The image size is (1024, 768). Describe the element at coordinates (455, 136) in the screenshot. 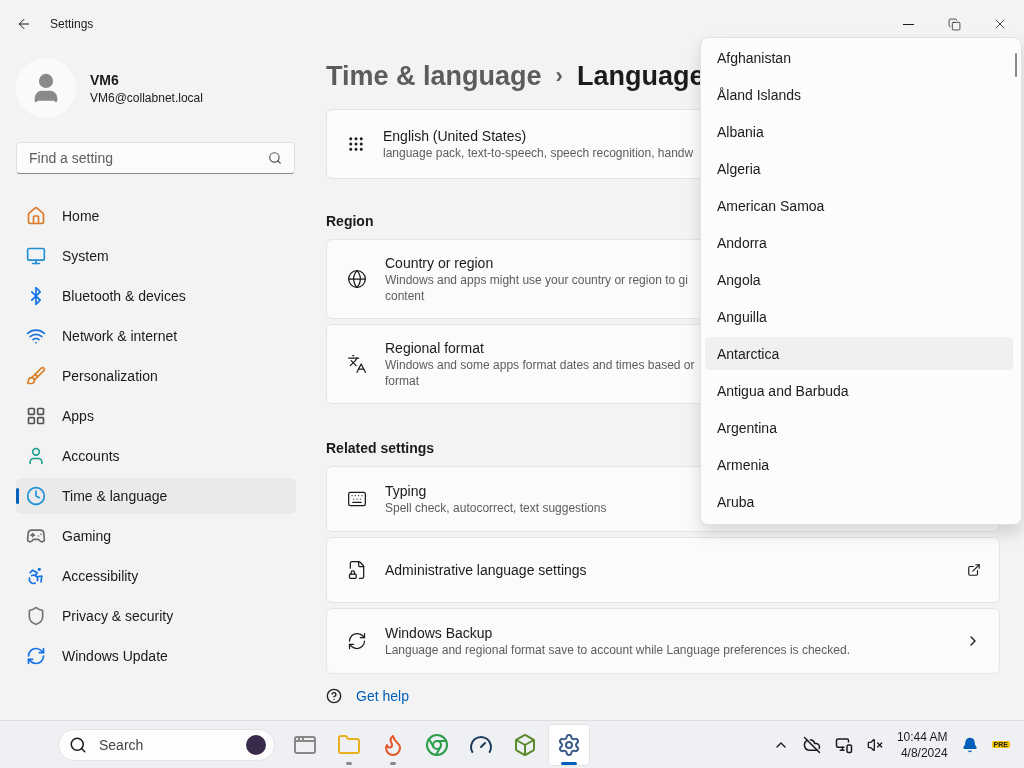

I see `card-title: English (United States)` at that location.